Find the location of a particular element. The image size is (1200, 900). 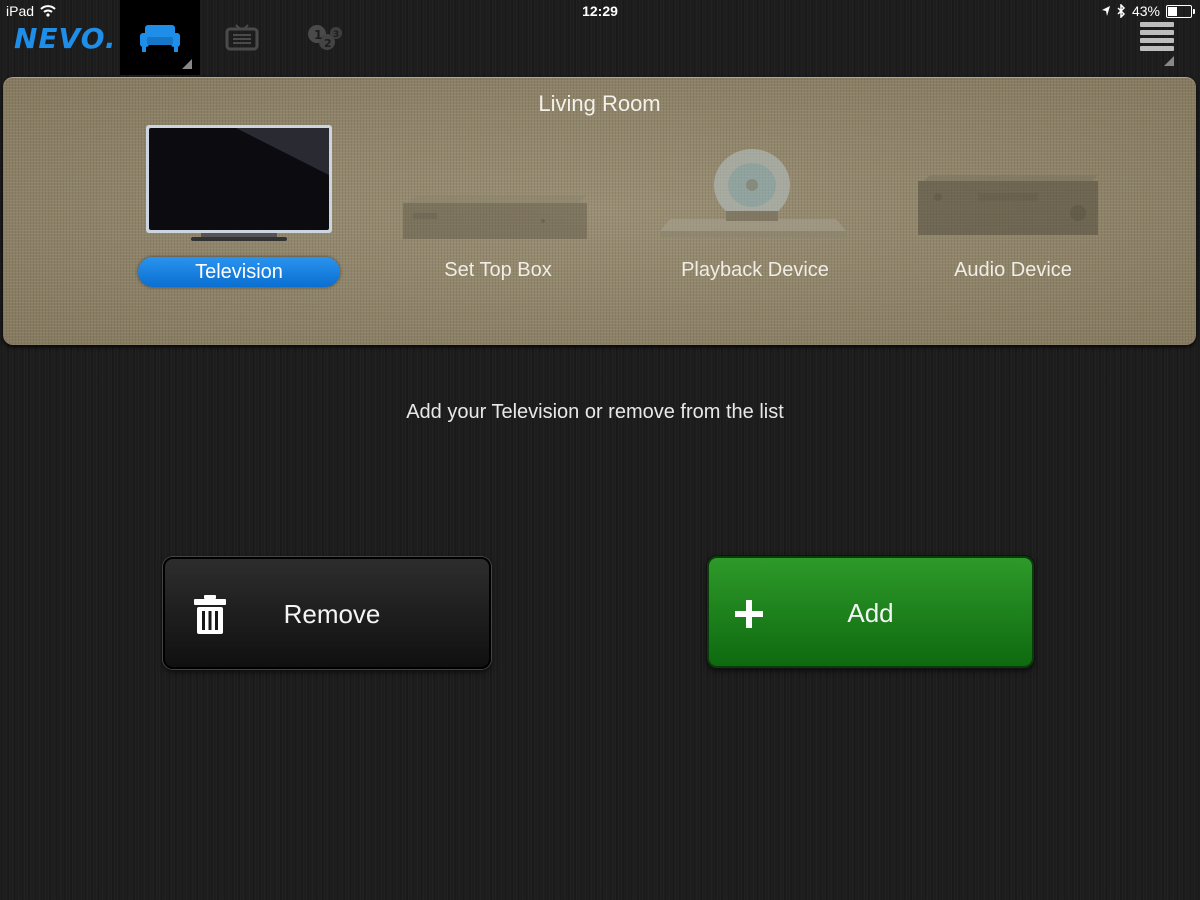

nevo-logo: NEVO. is located at coordinates (65, 38).